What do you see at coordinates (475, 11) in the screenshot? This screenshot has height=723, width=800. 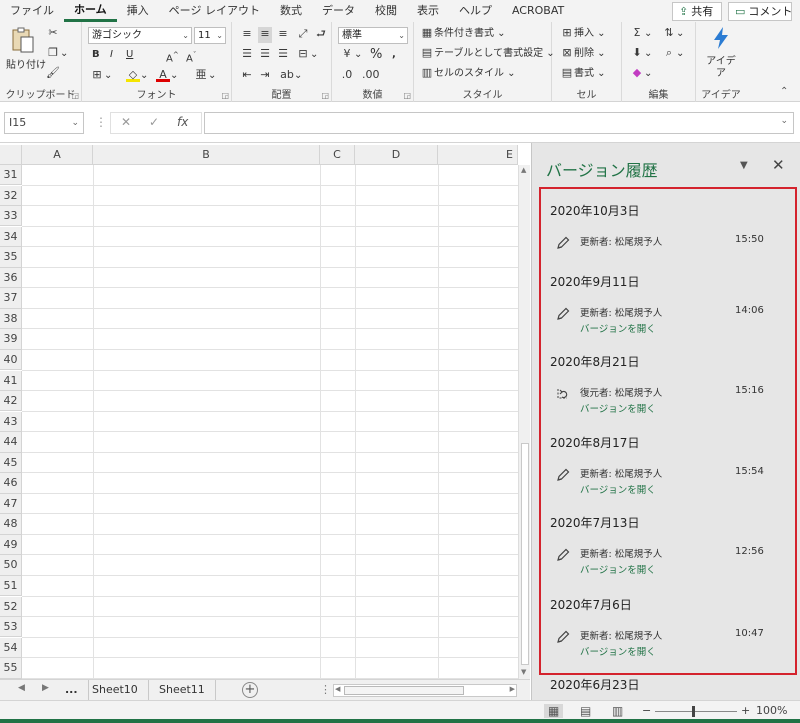 I see `tab-help: ヘルプ` at bounding box center [475, 11].